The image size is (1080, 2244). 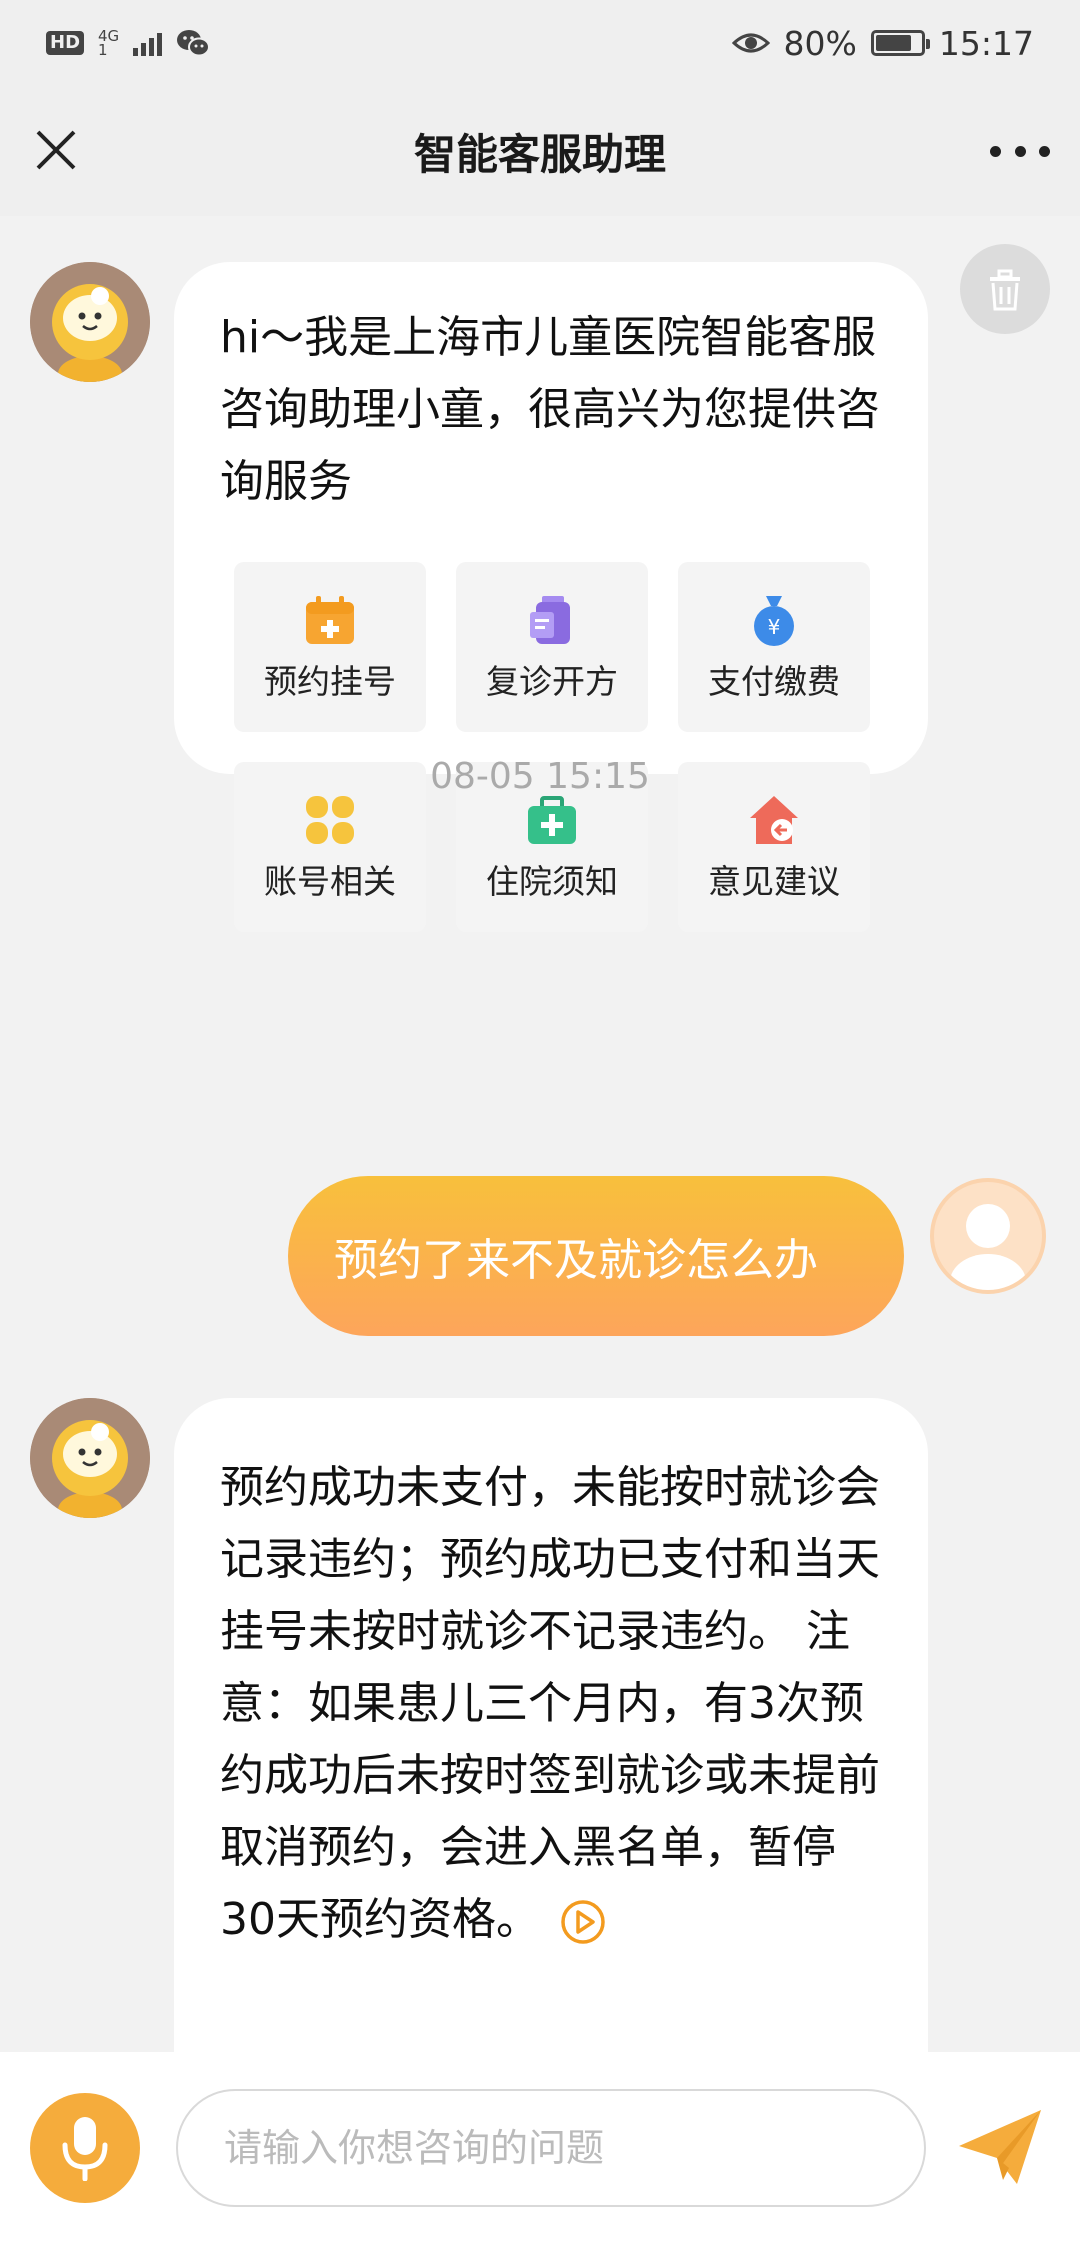 I want to click on quick-action-label: 意见建议, so click(x=774, y=881).